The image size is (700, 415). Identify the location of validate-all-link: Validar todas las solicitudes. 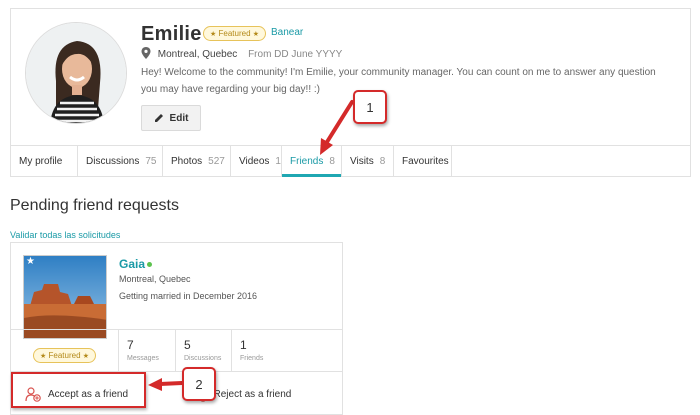
(65, 235).